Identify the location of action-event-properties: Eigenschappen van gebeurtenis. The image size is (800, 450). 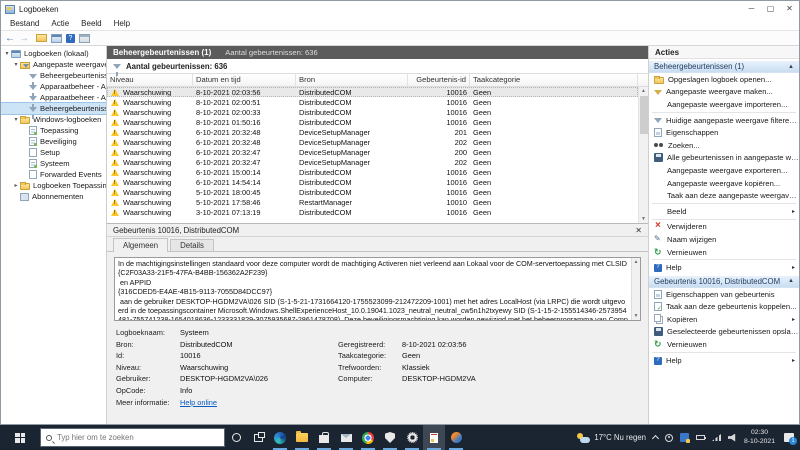
(724, 294).